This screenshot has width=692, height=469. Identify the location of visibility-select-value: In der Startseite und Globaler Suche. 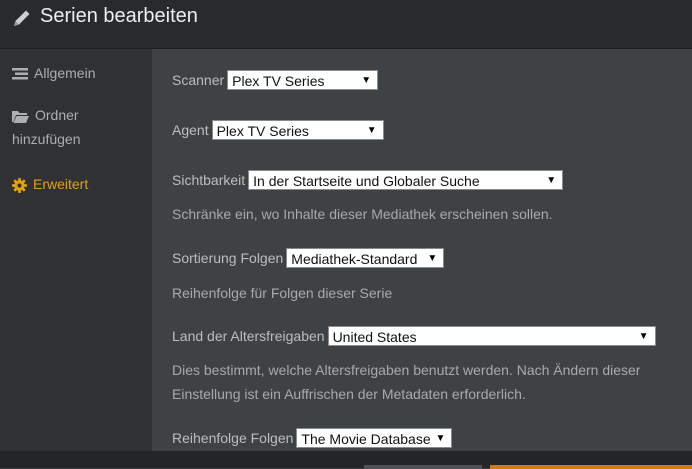
(366, 181).